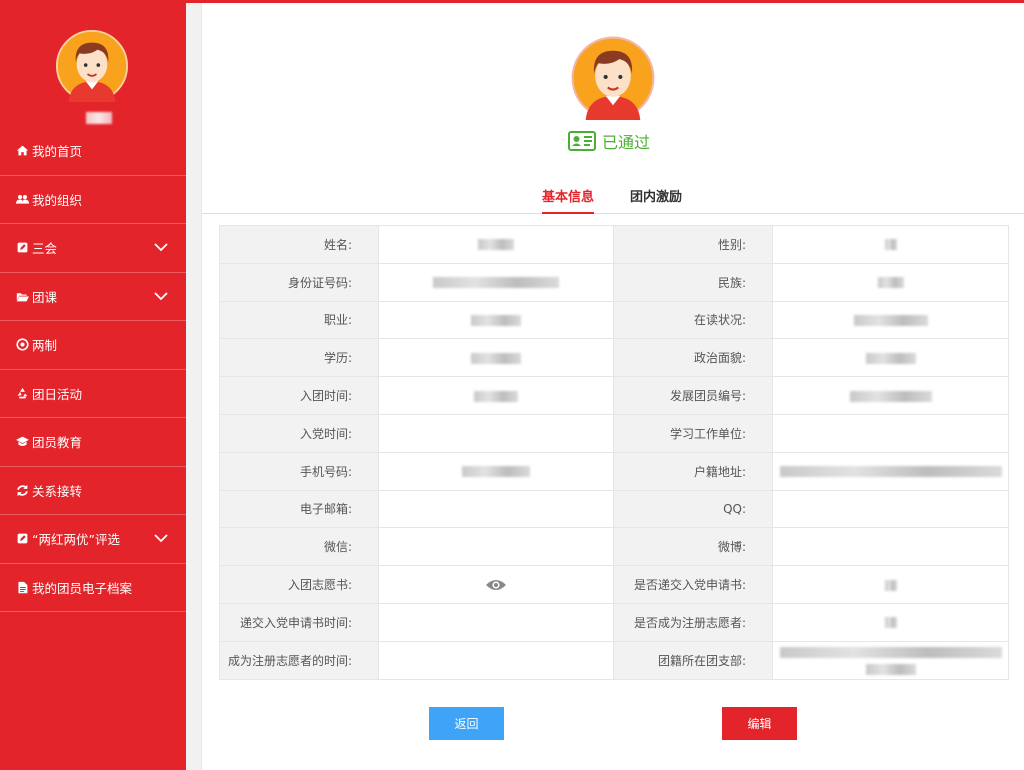  Describe the element at coordinates (99, 118) in the screenshot. I see `username-blurred` at that location.